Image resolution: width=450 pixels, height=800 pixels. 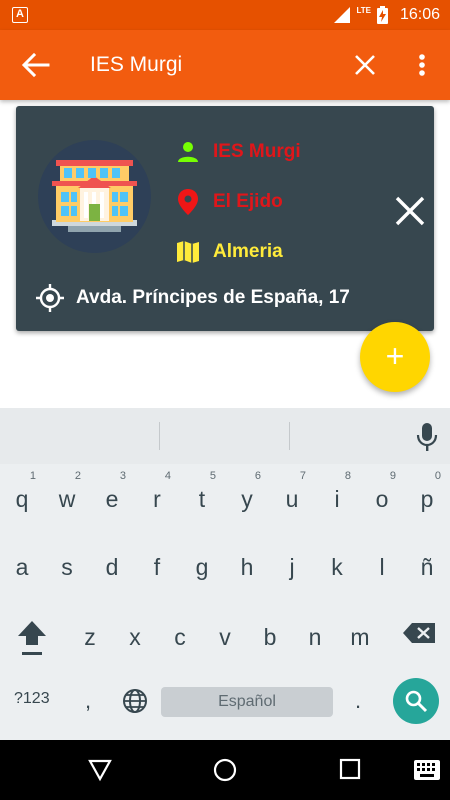 What do you see at coordinates (382, 499) in the screenshot?
I see `key-label: o` at bounding box center [382, 499].